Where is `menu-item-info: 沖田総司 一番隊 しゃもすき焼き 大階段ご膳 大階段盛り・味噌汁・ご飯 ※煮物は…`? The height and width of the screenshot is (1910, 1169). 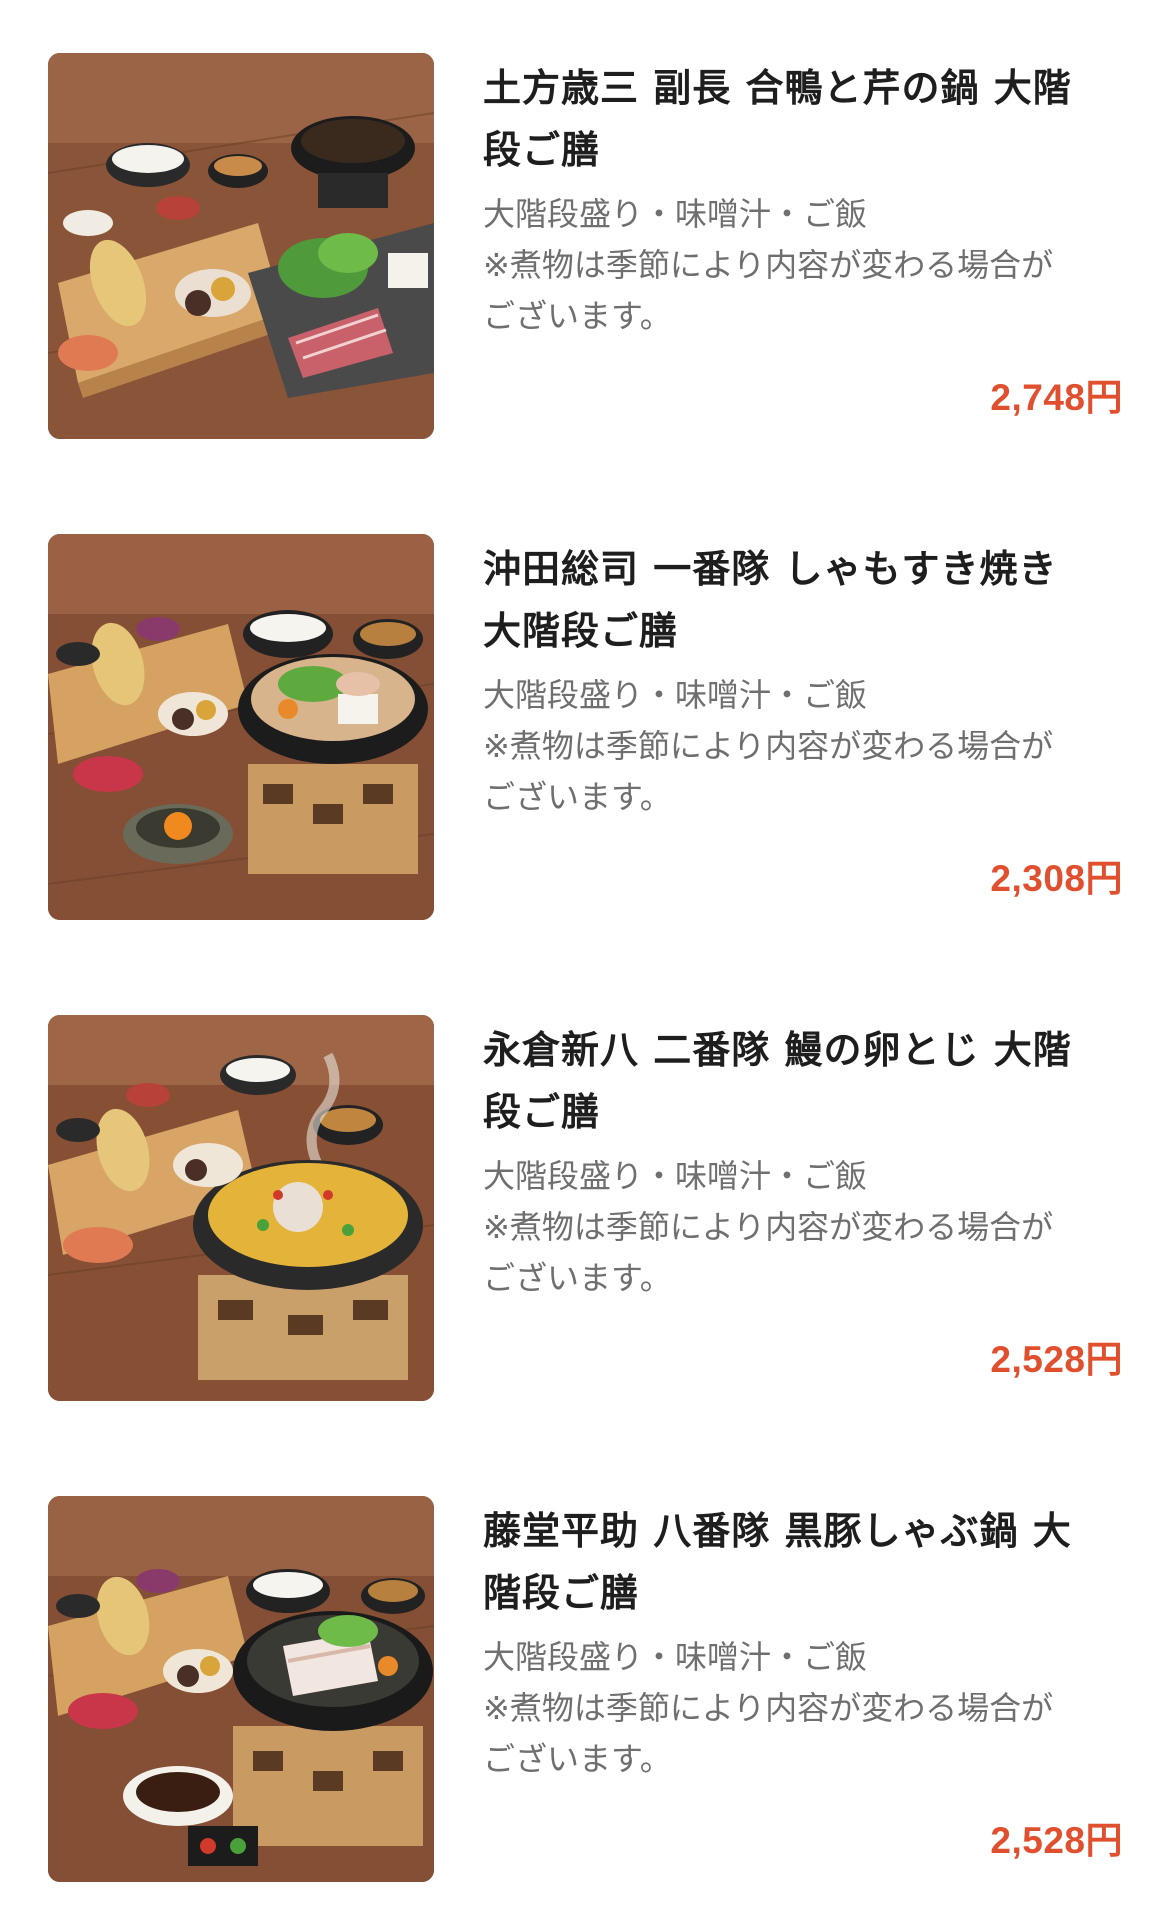
menu-item-info: 沖田総司 一番隊 しゃもすき焼き 大階段ご膳 大階段盛り・味噌汁・ご飯 ※煮物は… is located at coordinates (803, 727).